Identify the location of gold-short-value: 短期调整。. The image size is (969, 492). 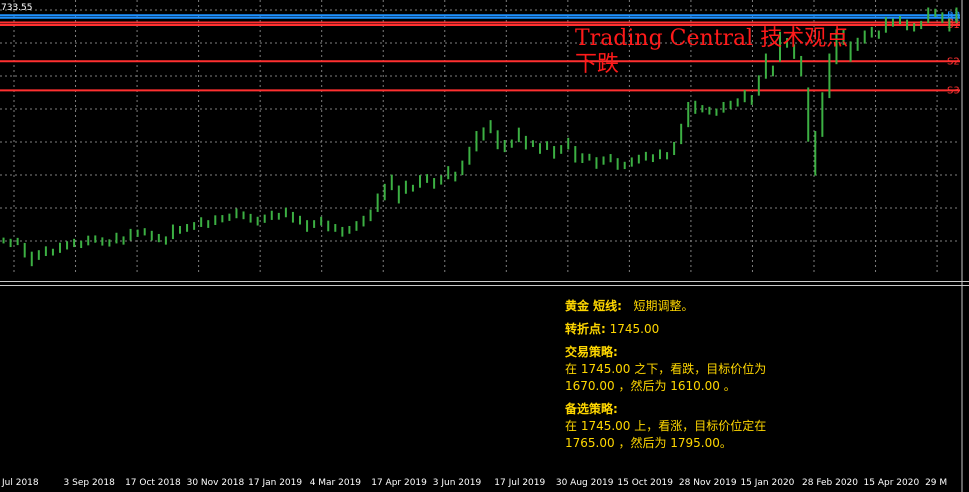
(663, 306).